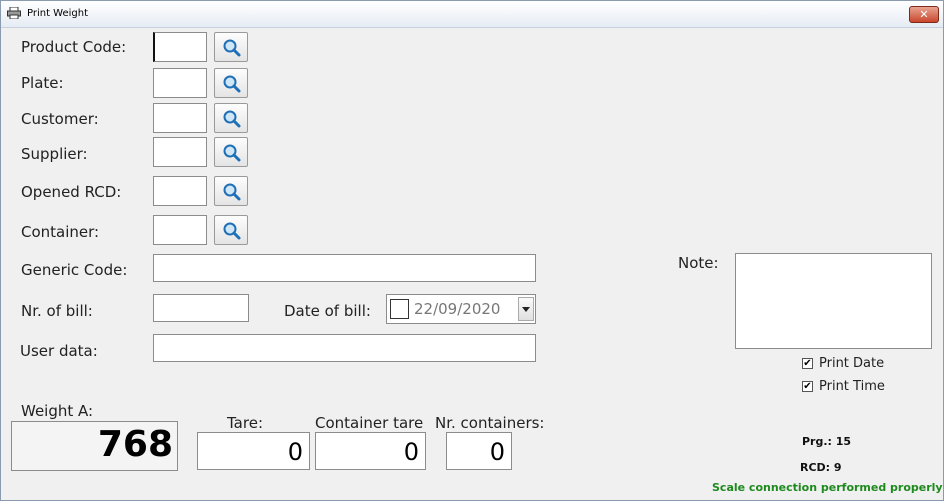 This screenshot has height=501, width=944. Describe the element at coordinates (54, 154) in the screenshot. I see `supplier-label: Supplier:` at that location.